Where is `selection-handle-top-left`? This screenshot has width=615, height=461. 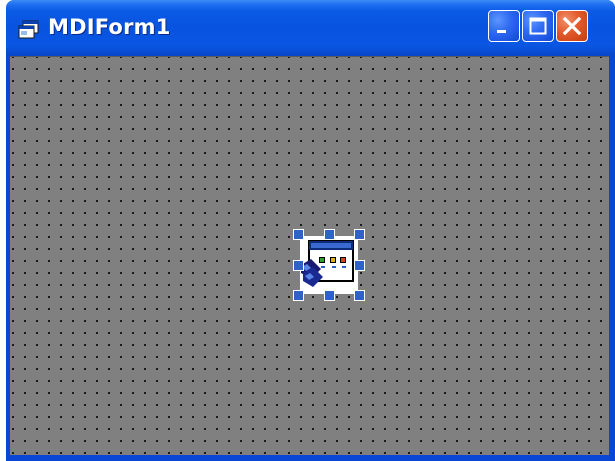 selection-handle-top-left is located at coordinates (298, 234).